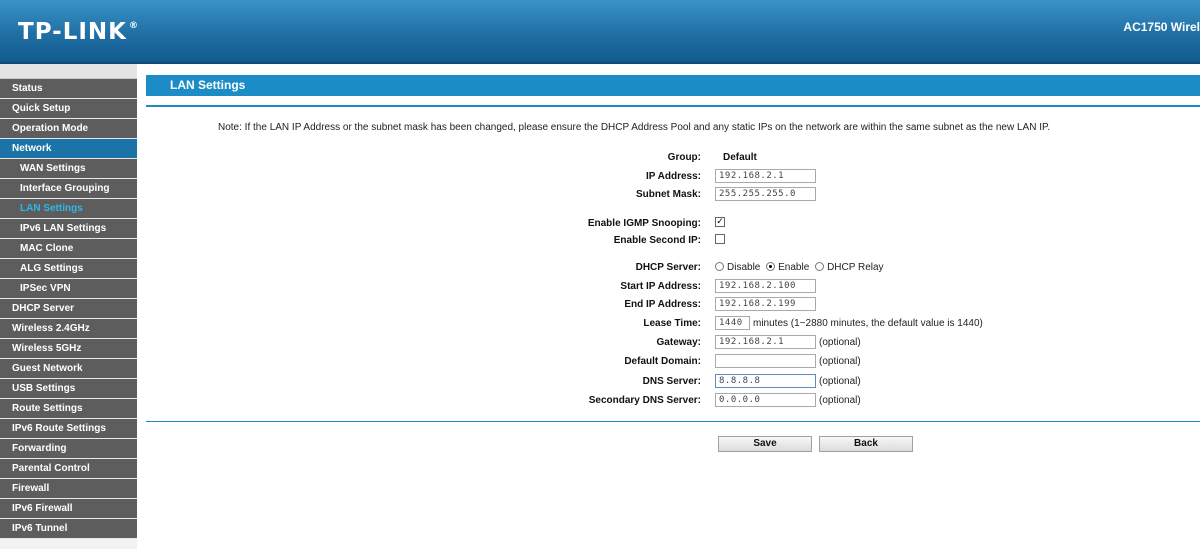  What do you see at coordinates (765, 176) in the screenshot?
I see `ip-address-input: 192.168.2.1` at bounding box center [765, 176].